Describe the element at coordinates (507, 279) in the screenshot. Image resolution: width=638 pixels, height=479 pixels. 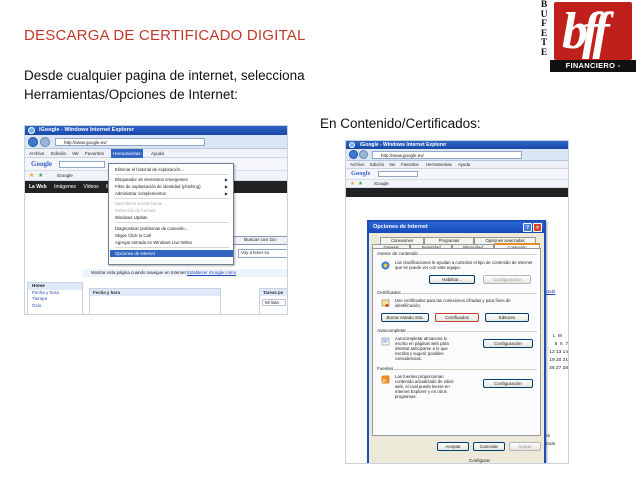
I see `advisor-settings-button: Configuración` at that location.